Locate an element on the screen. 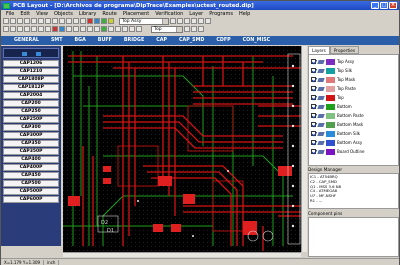 The height and width of the screenshot is (265, 400). menu-placement: Placement is located at coordinates (136, 14).